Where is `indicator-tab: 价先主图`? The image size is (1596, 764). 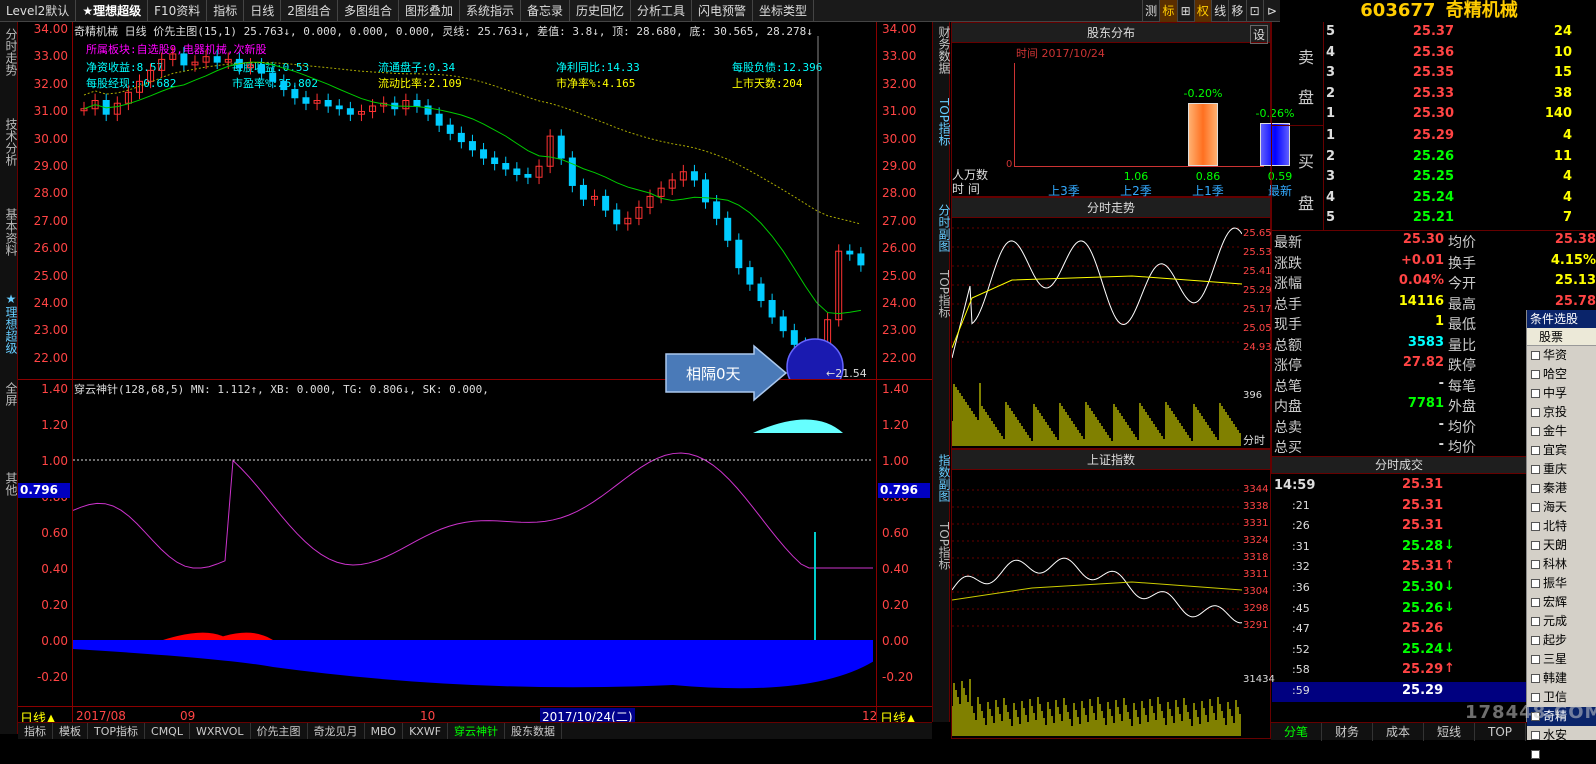
indicator-tab: 价先主图 is located at coordinates (279, 731).